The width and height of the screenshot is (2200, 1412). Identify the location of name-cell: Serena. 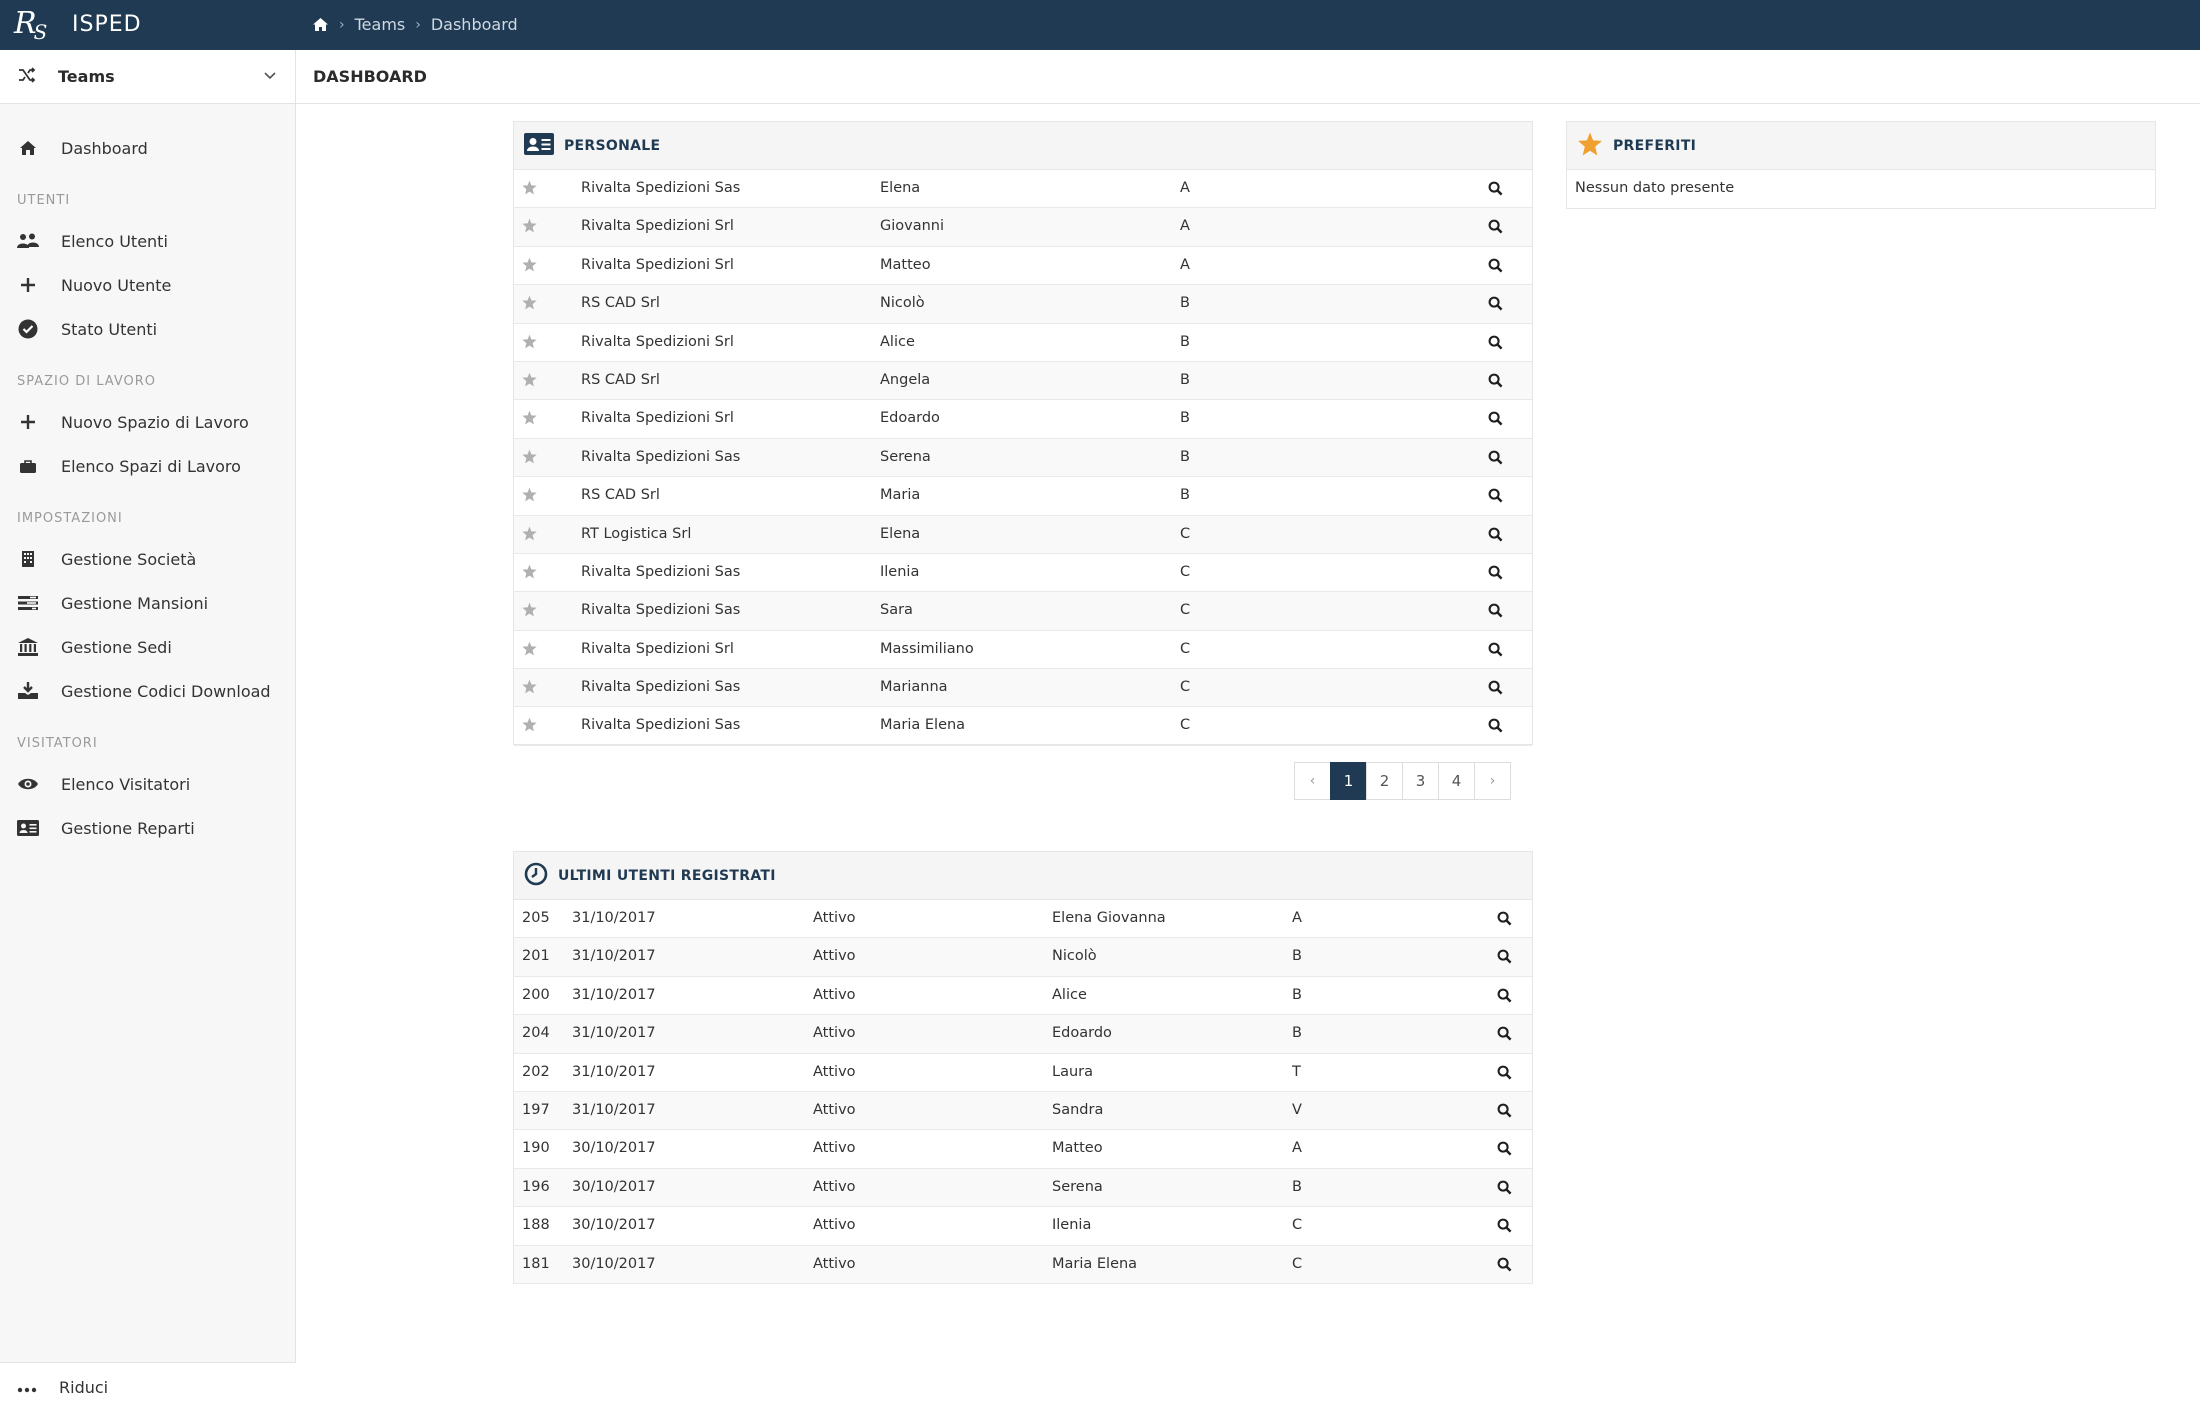
(905, 456).